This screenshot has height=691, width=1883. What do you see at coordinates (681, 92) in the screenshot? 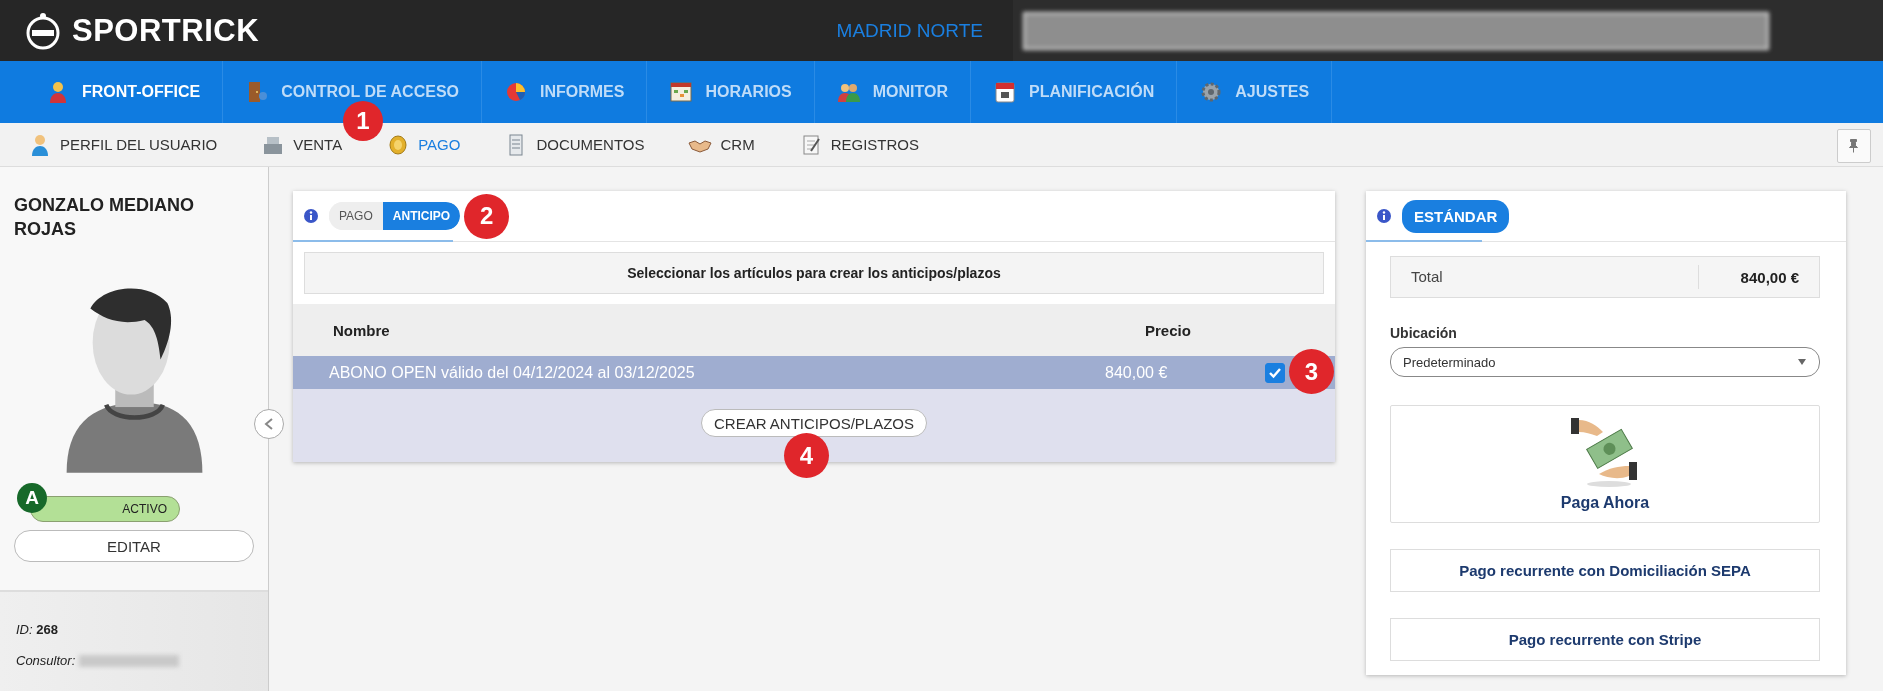
I see `calendar-icon` at bounding box center [681, 92].